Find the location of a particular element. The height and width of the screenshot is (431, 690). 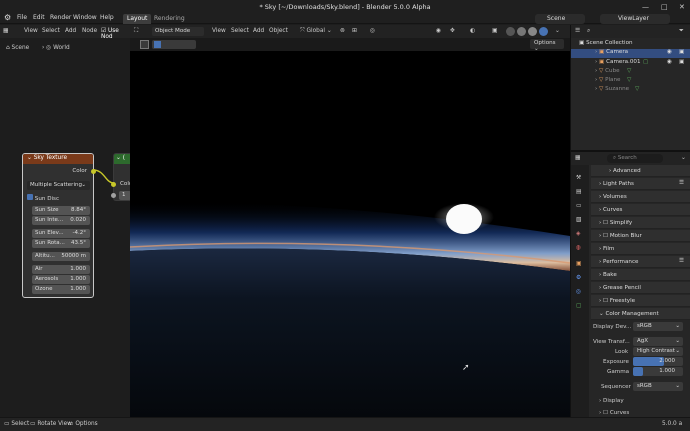

viewport-menu-select: Select is located at coordinates (240, 31).